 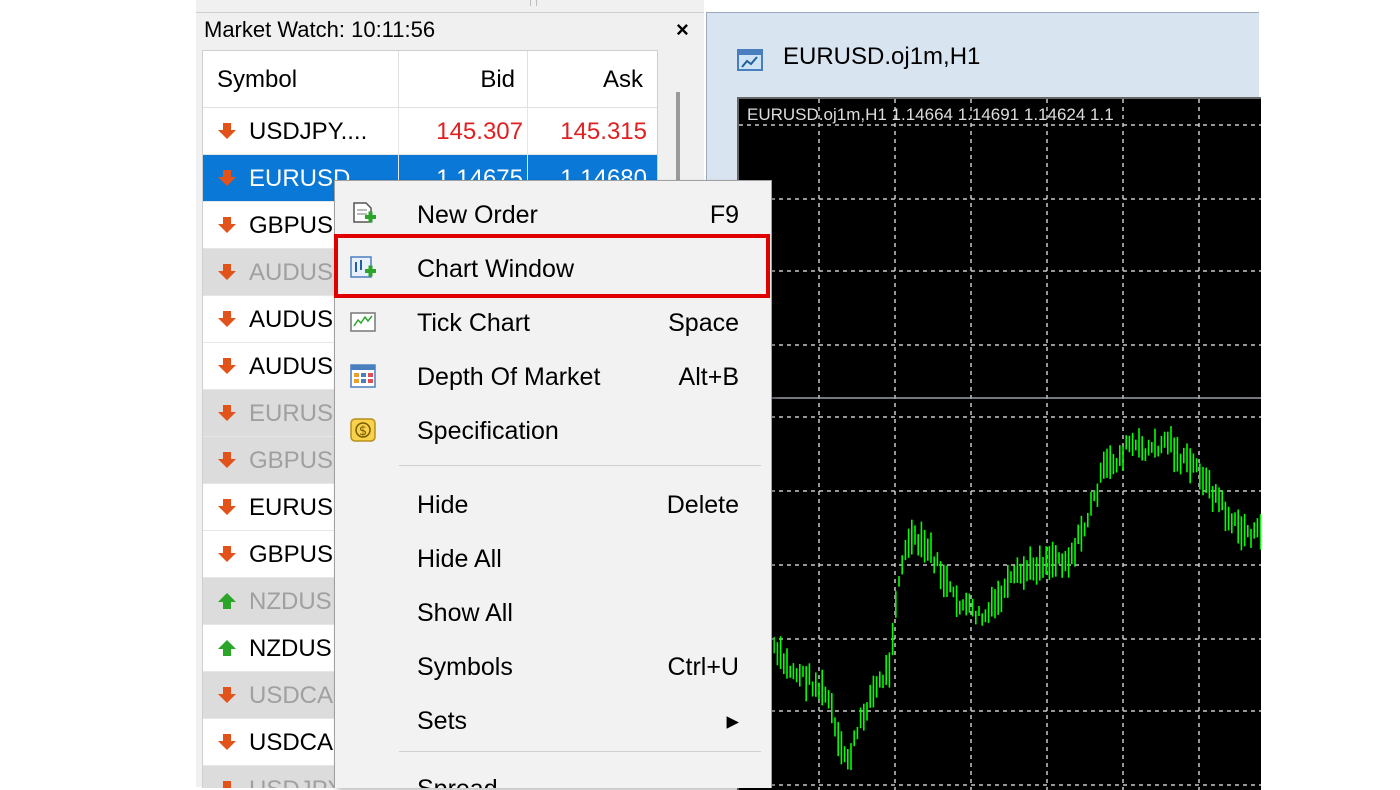 I want to click on menu-item-new-order: New Order F9, so click(x=553, y=214).